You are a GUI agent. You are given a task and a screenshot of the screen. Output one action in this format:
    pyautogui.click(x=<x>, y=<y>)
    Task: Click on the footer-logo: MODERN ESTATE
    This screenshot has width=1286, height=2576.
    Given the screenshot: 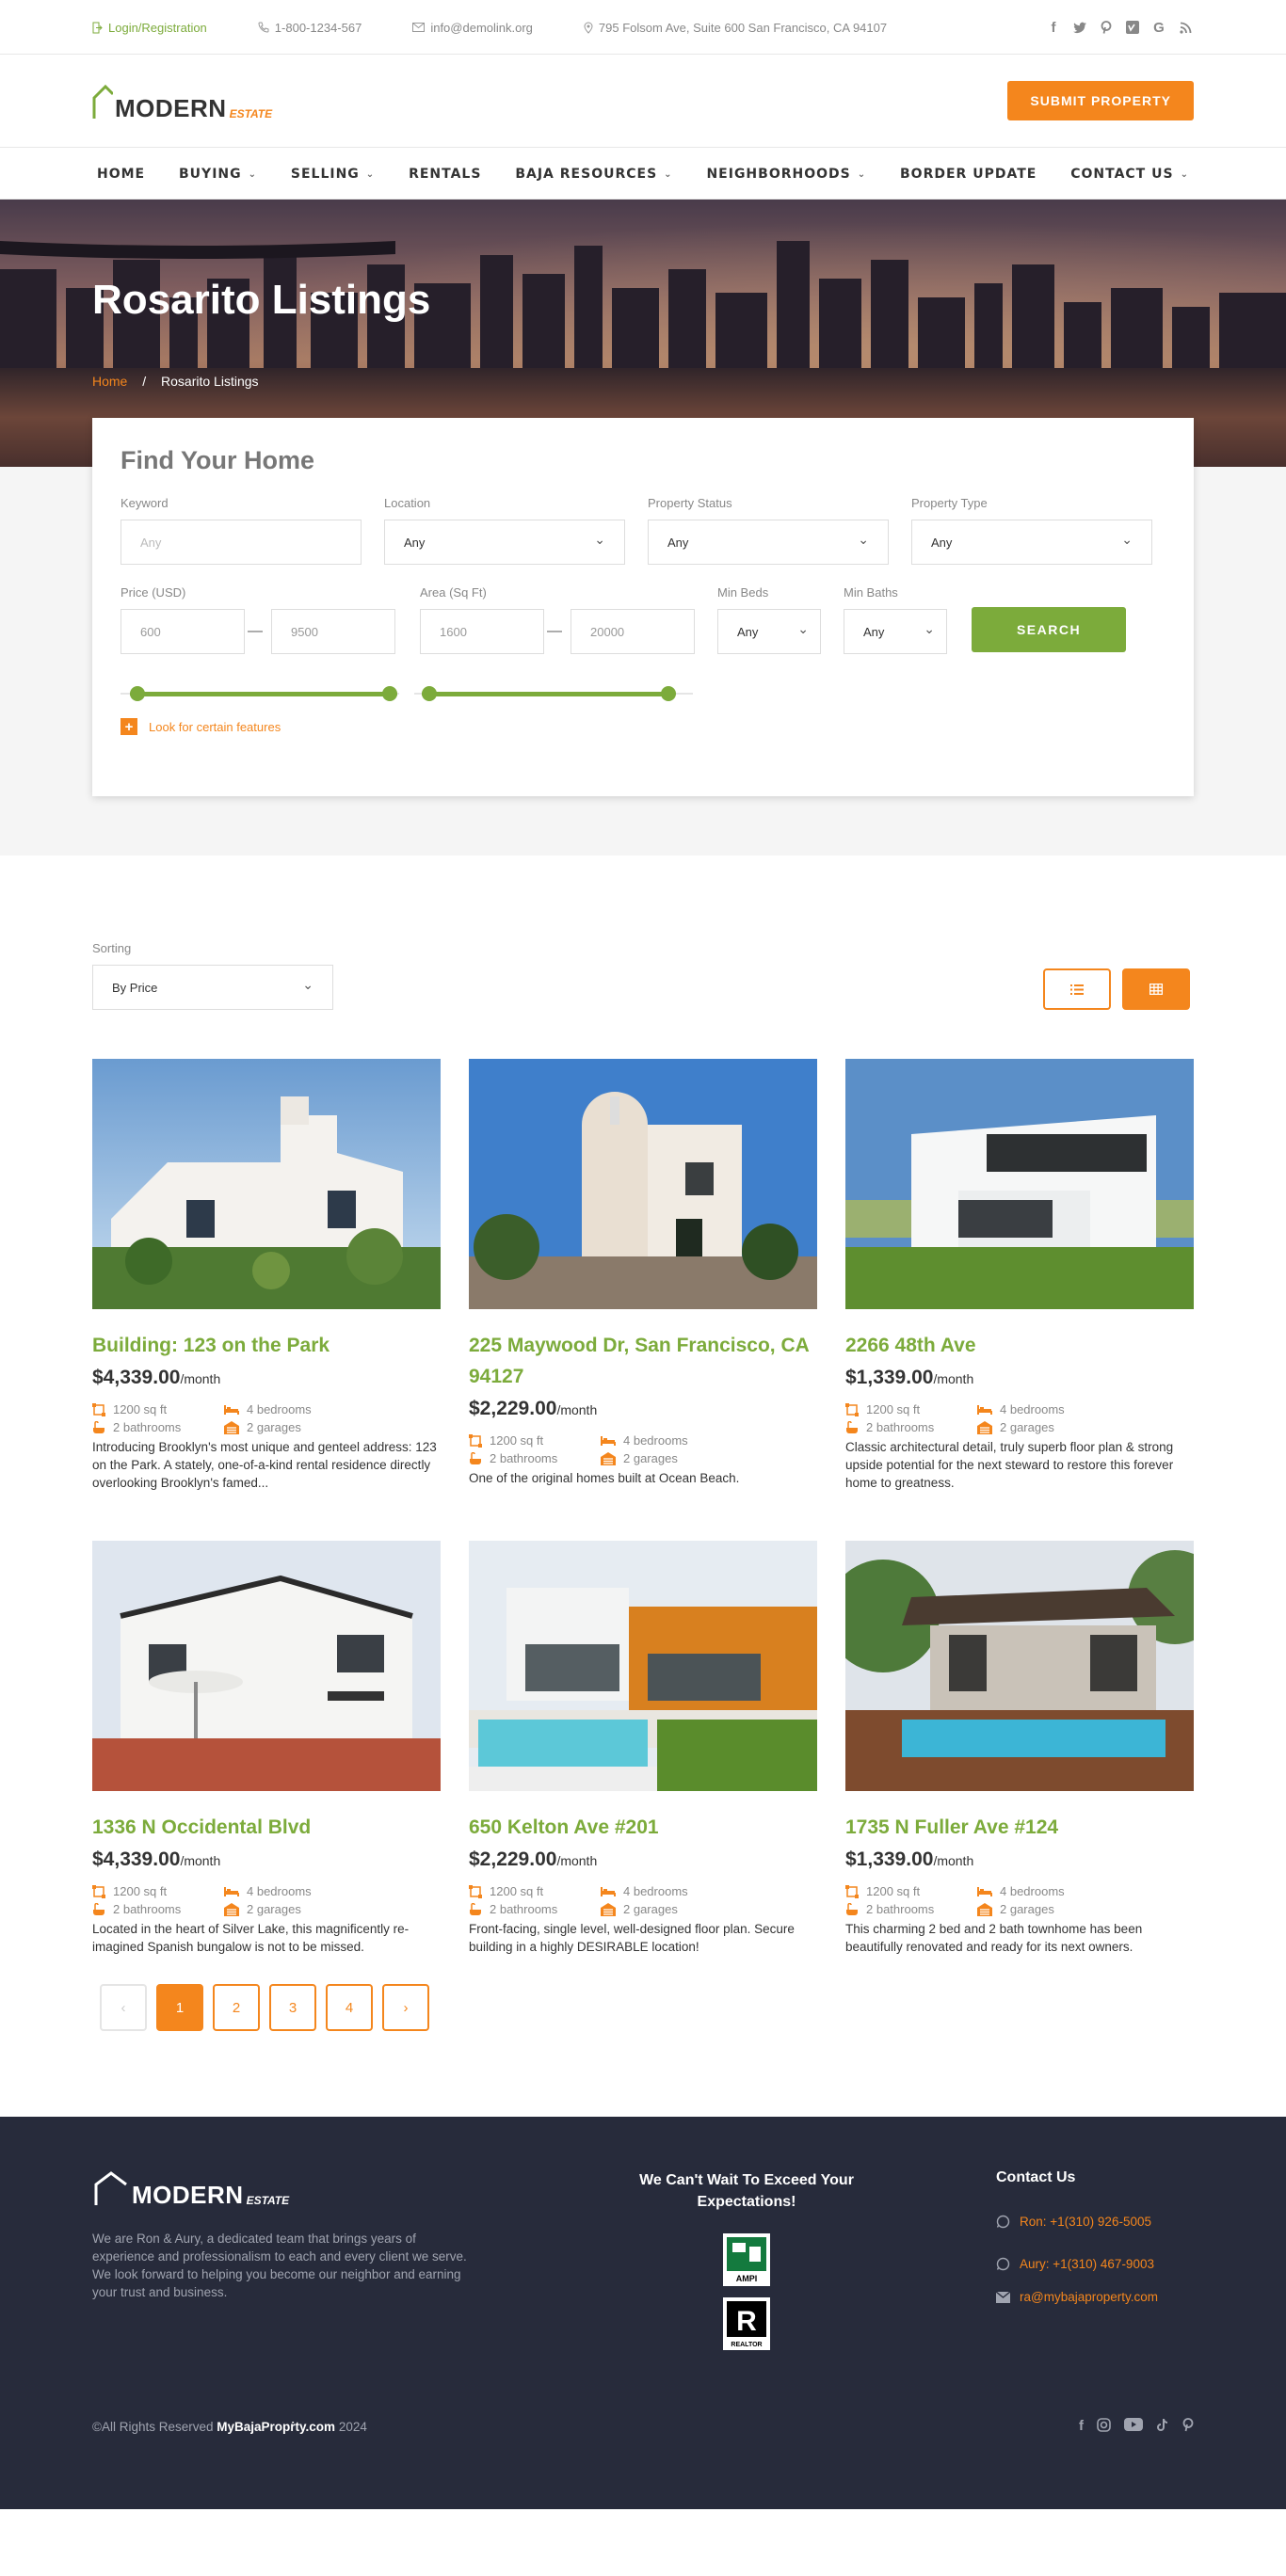 What is the action you would take?
    pyautogui.click(x=280, y=2188)
    